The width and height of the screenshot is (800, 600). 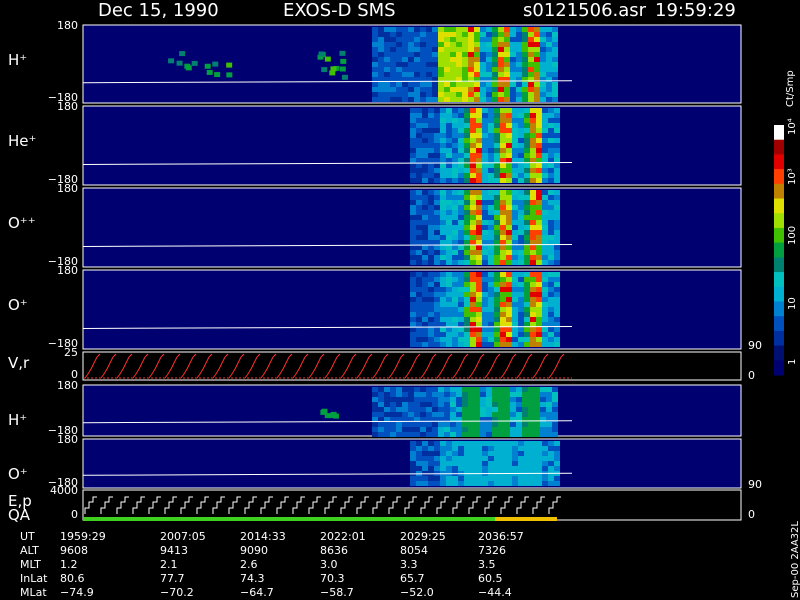 I want to click on ephem-value: 2007:05, so click(x=183, y=536).